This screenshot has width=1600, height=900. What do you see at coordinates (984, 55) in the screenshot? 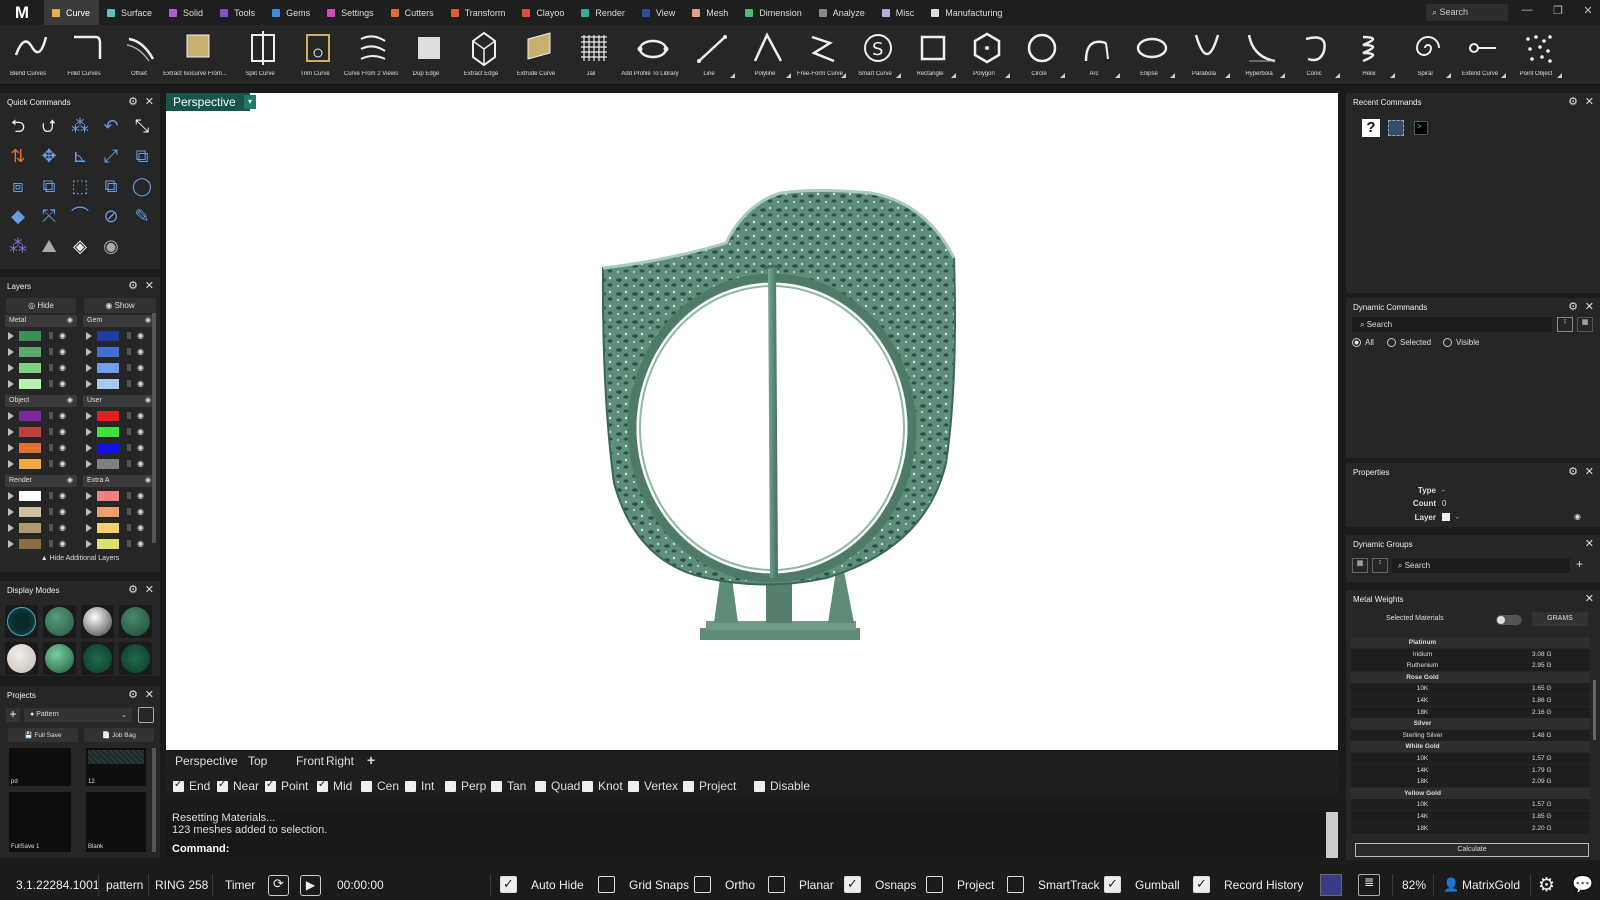
I see `tool-polygon: Polygon` at bounding box center [984, 55].